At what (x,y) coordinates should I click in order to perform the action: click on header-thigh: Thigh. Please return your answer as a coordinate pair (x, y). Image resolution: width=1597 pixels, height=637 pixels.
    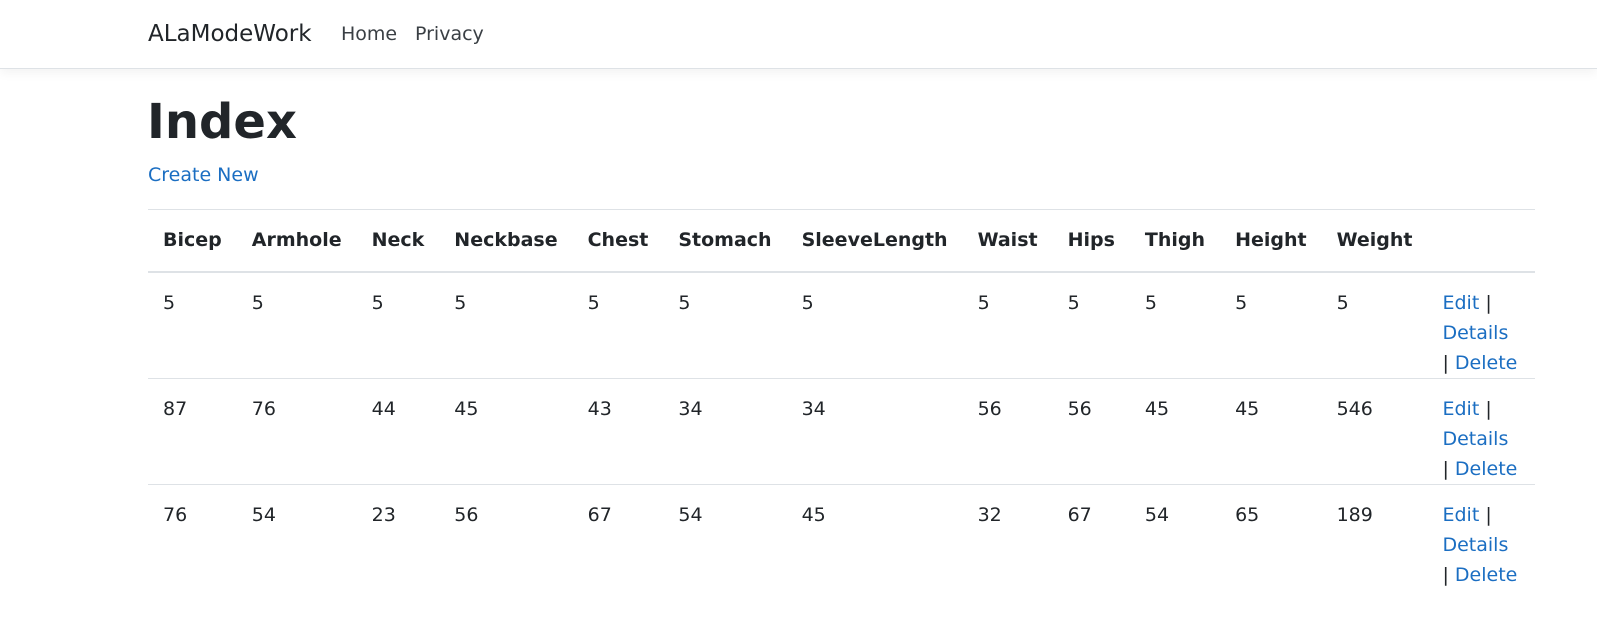
    Looking at the image, I should click on (1175, 241).